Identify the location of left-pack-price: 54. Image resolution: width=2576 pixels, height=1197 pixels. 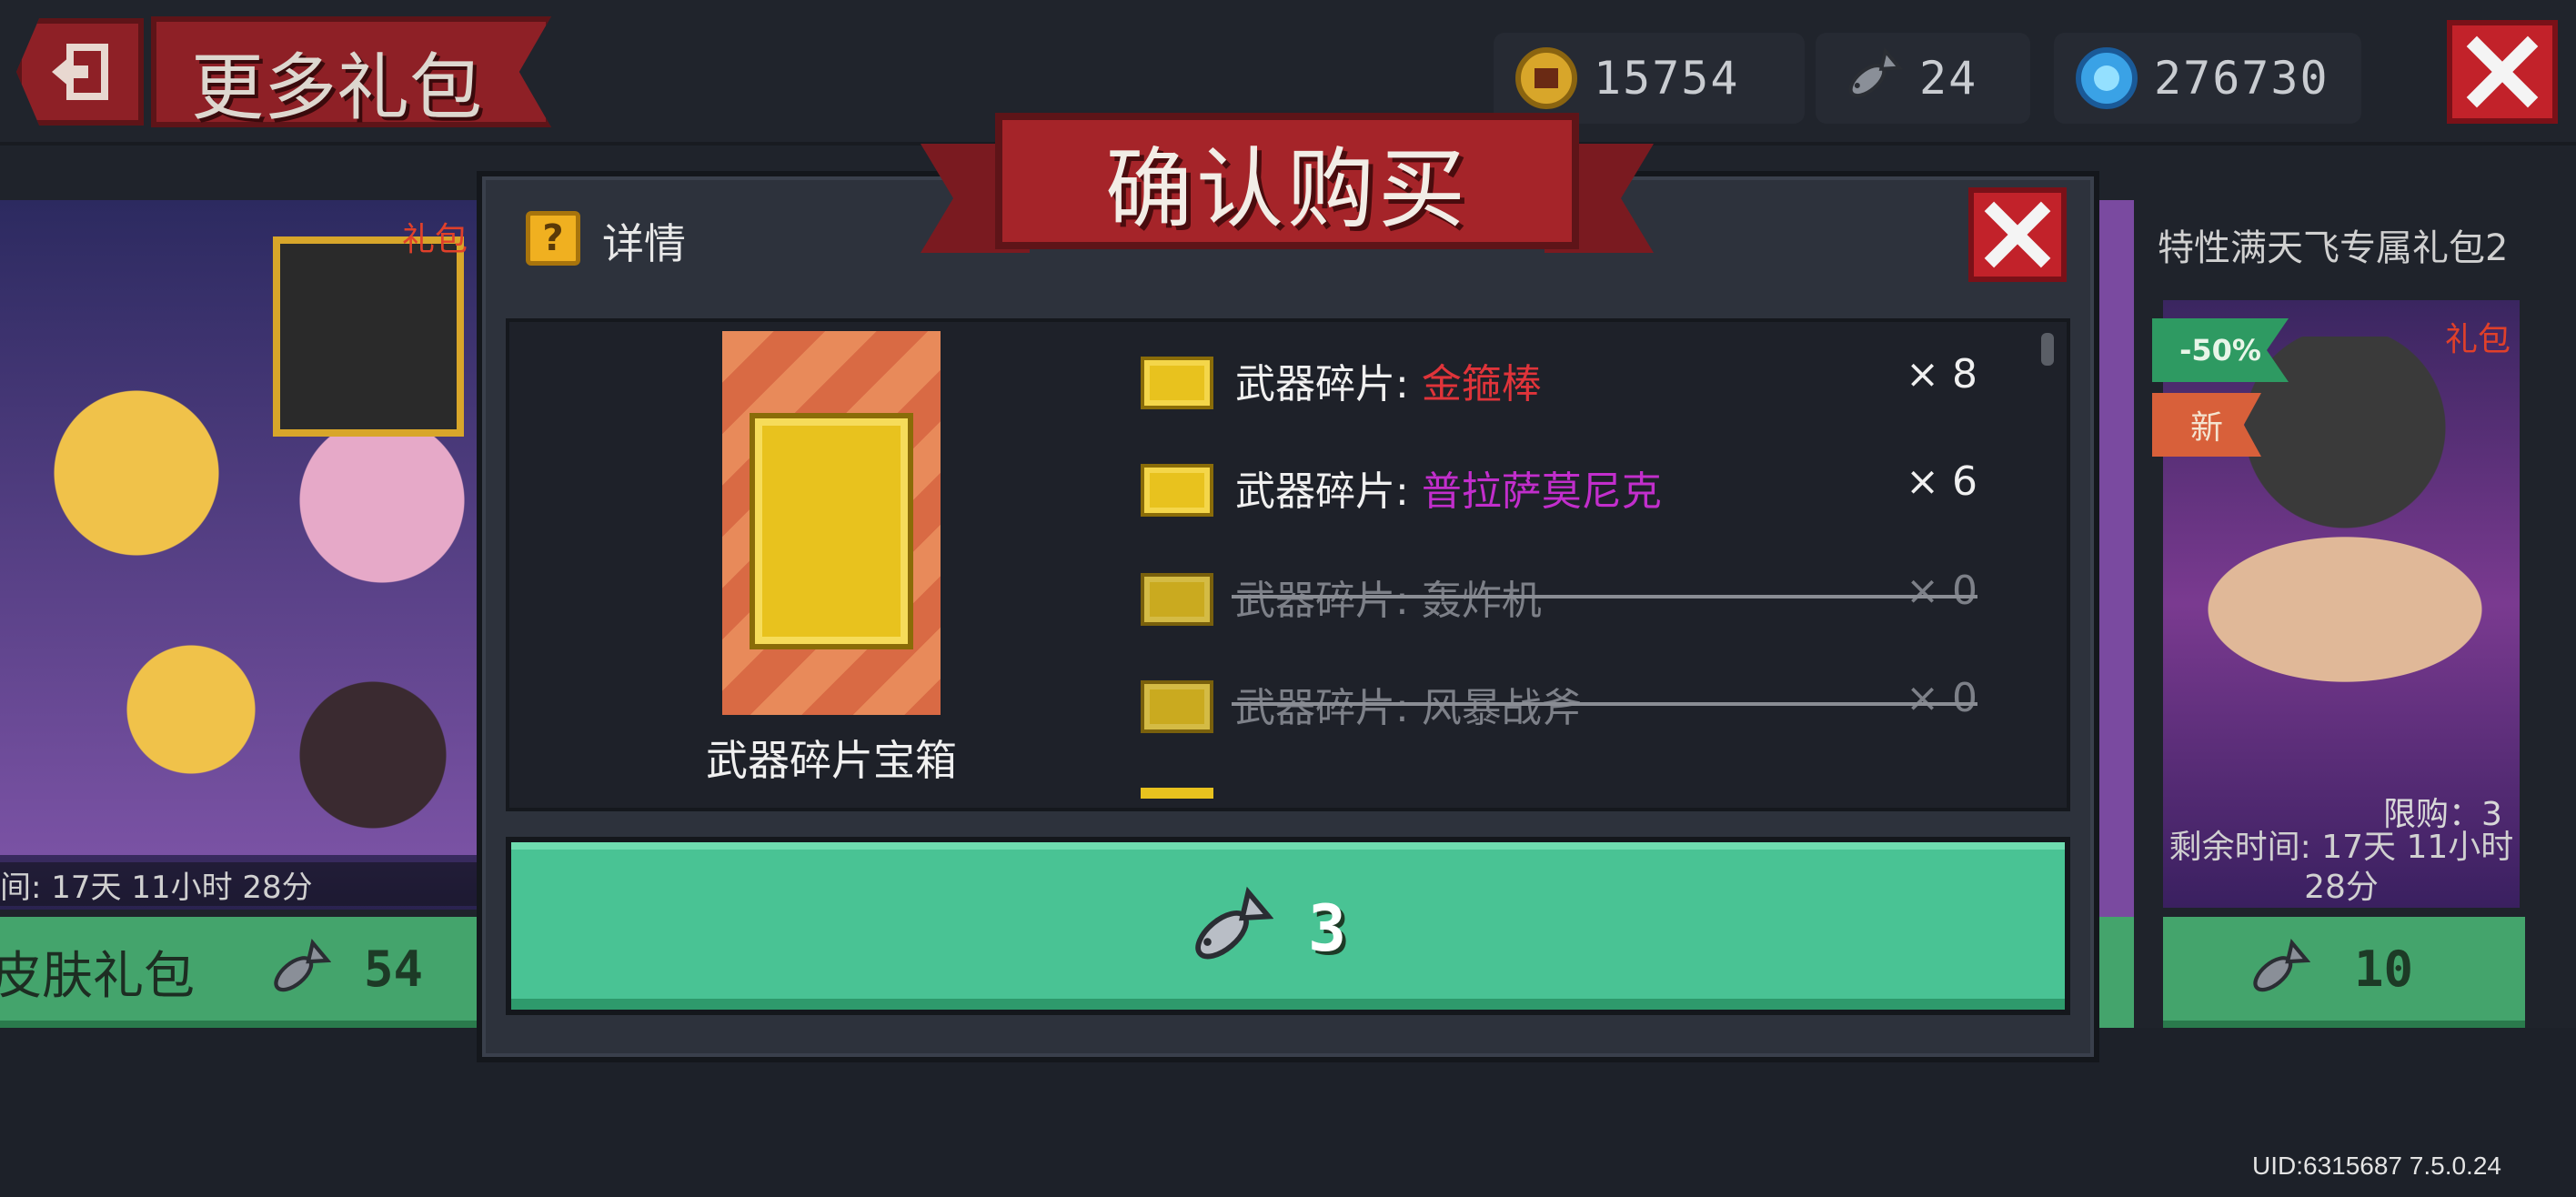
(394, 969).